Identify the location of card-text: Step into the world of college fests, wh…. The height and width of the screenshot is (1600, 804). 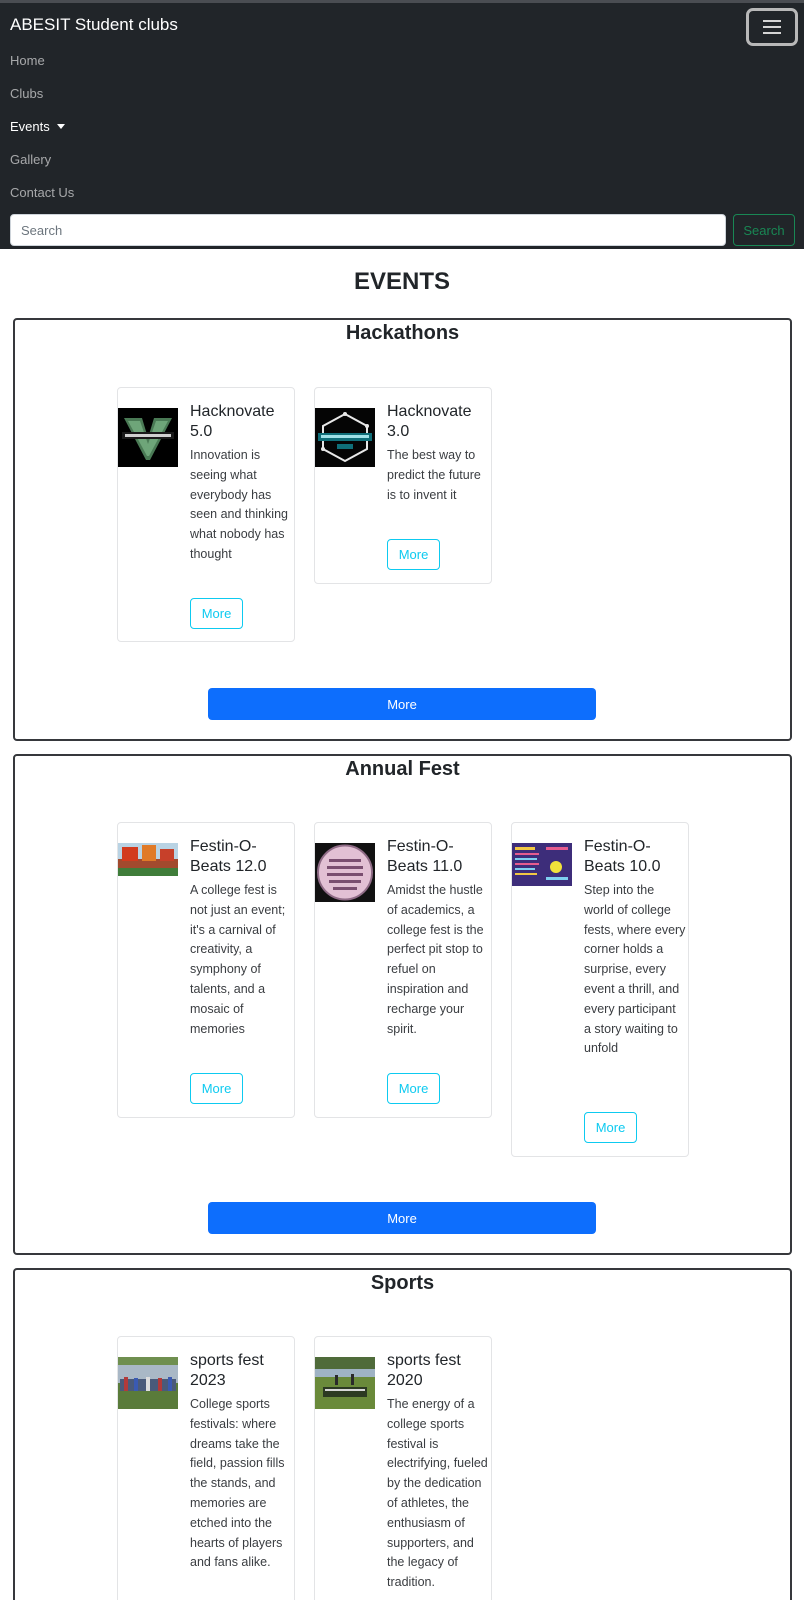
(635, 969).